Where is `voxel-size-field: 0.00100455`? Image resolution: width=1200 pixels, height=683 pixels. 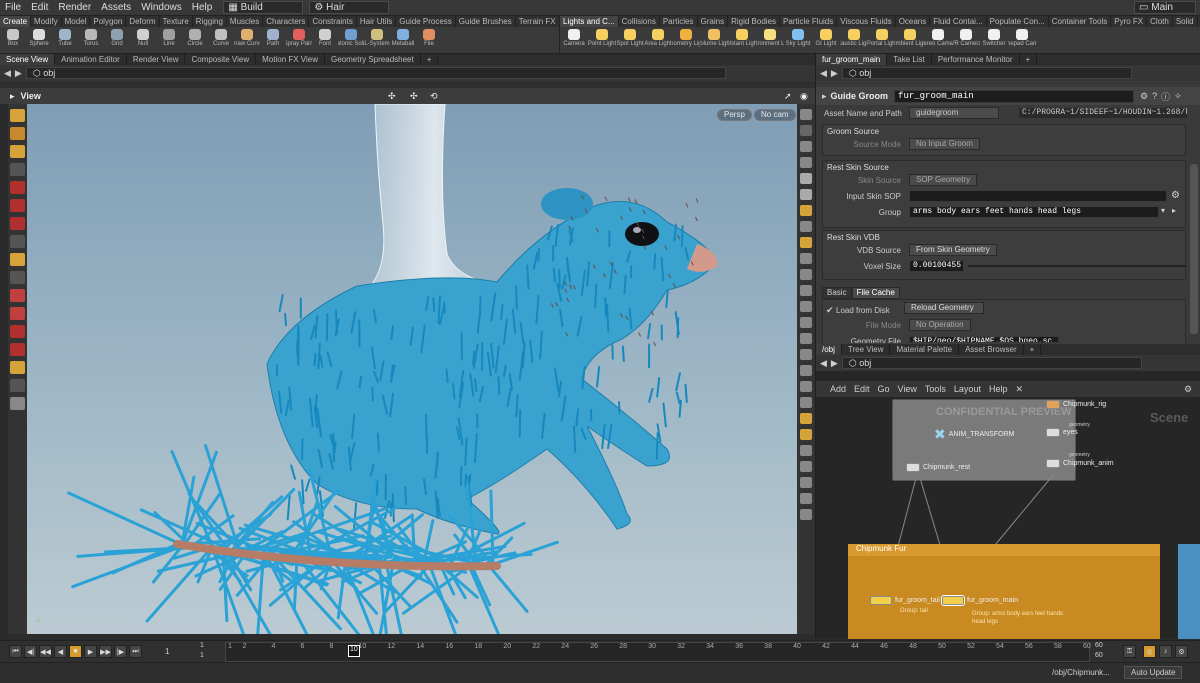 voxel-size-field: 0.00100455 is located at coordinates (936, 266).